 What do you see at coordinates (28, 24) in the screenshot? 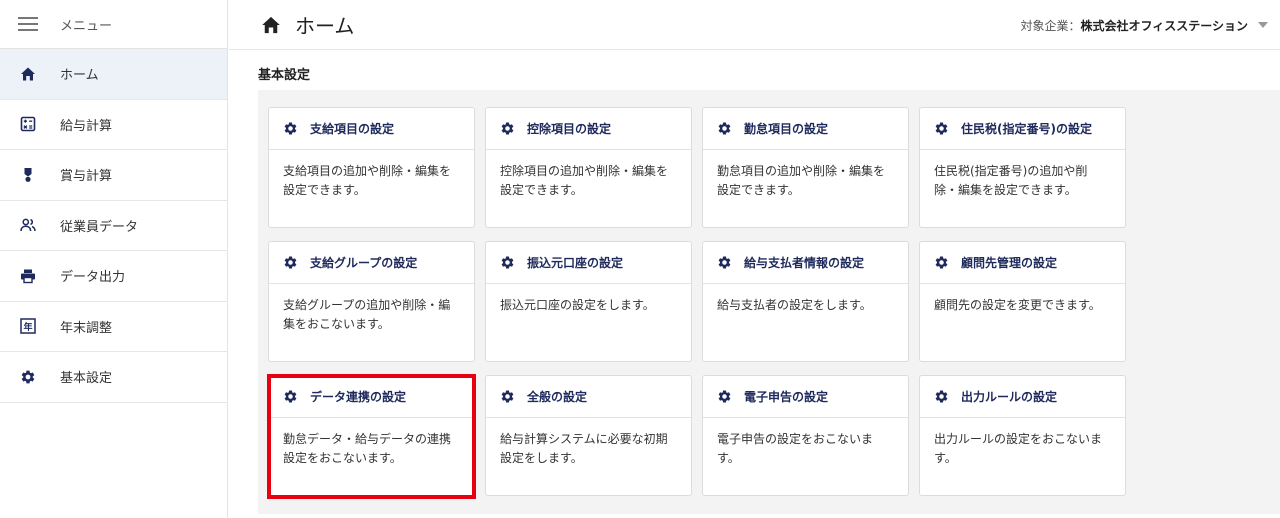
I see `hamburger-menu-icon` at bounding box center [28, 24].